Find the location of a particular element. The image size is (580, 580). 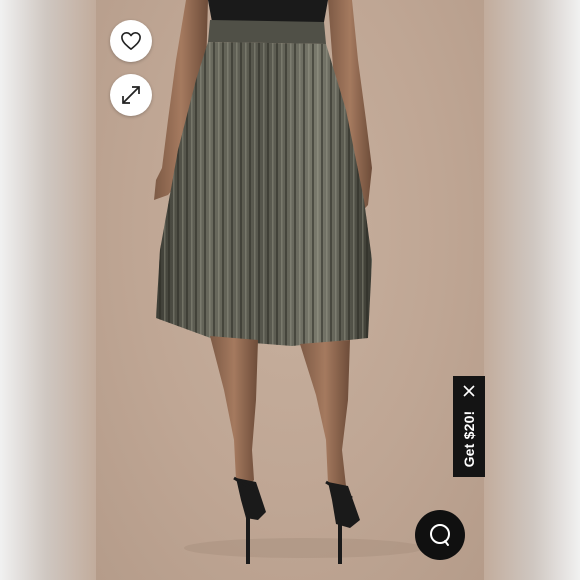

favorite-button is located at coordinates (131, 41).